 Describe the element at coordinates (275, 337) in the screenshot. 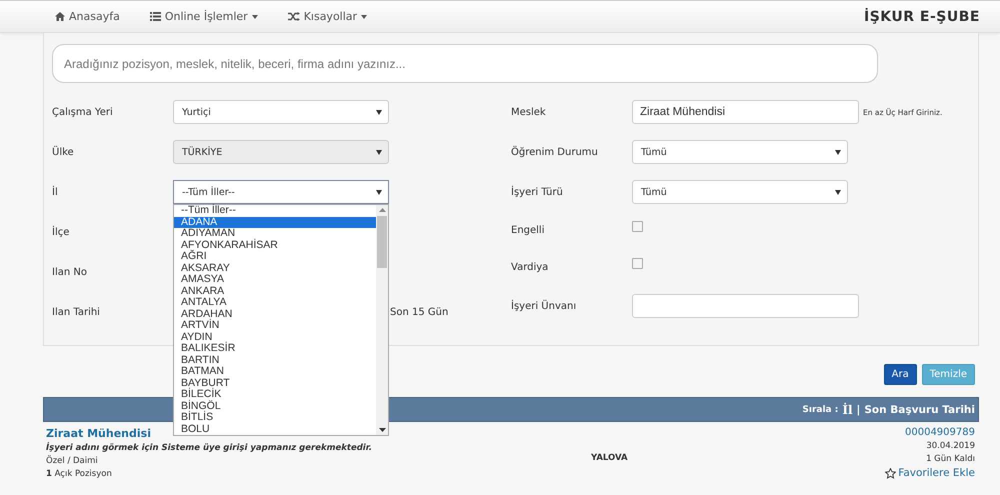

I see `dropdown-option: AYDIN` at that location.